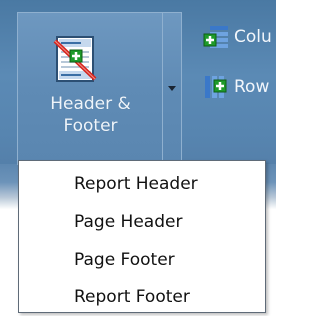 The width and height of the screenshot is (320, 316). I want to click on header-footer-label-line2: Footer, so click(90, 126).